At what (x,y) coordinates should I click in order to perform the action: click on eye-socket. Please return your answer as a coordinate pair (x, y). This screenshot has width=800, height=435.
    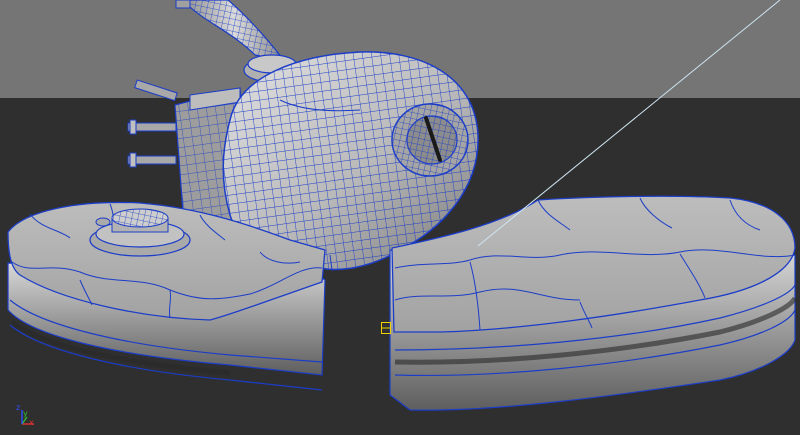
    Looking at the image, I should click on (430, 140).